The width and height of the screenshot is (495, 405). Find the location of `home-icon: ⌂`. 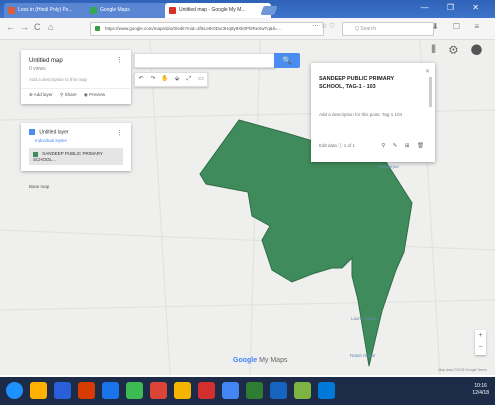

home-icon: ⌂ is located at coordinates (50, 27).